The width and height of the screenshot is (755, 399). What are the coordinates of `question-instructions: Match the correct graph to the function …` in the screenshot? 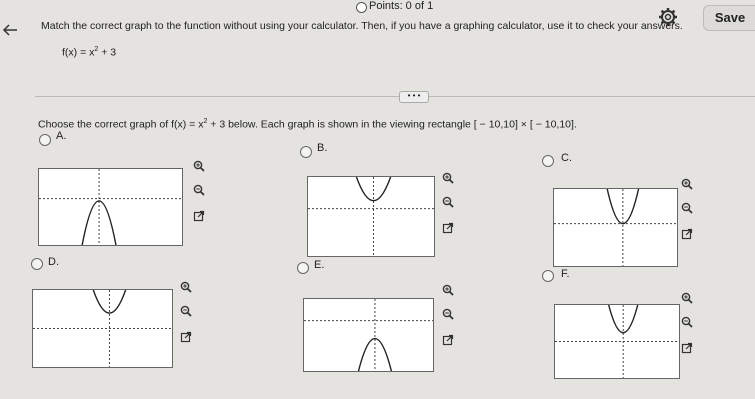 It's located at (362, 26).